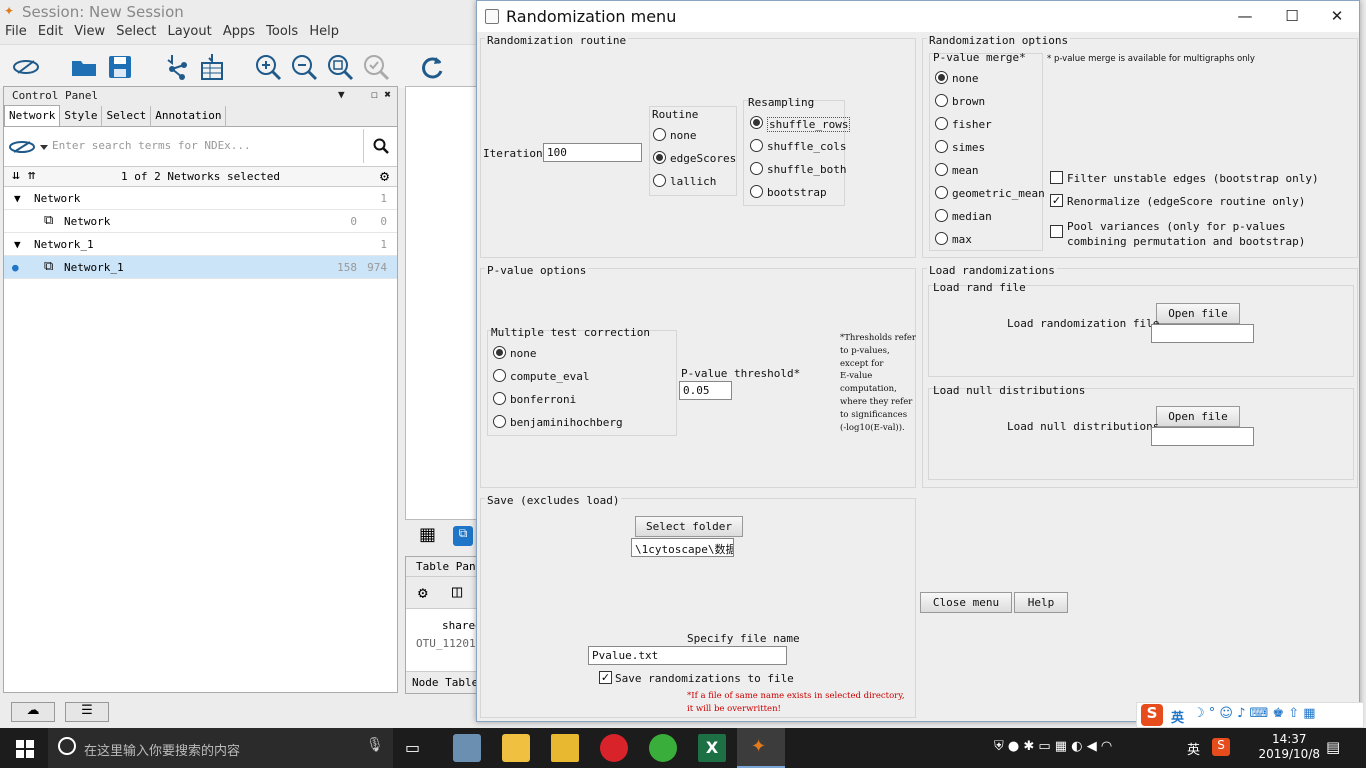 The image size is (1366, 768). I want to click on network-view-canvas, so click(442, 303).